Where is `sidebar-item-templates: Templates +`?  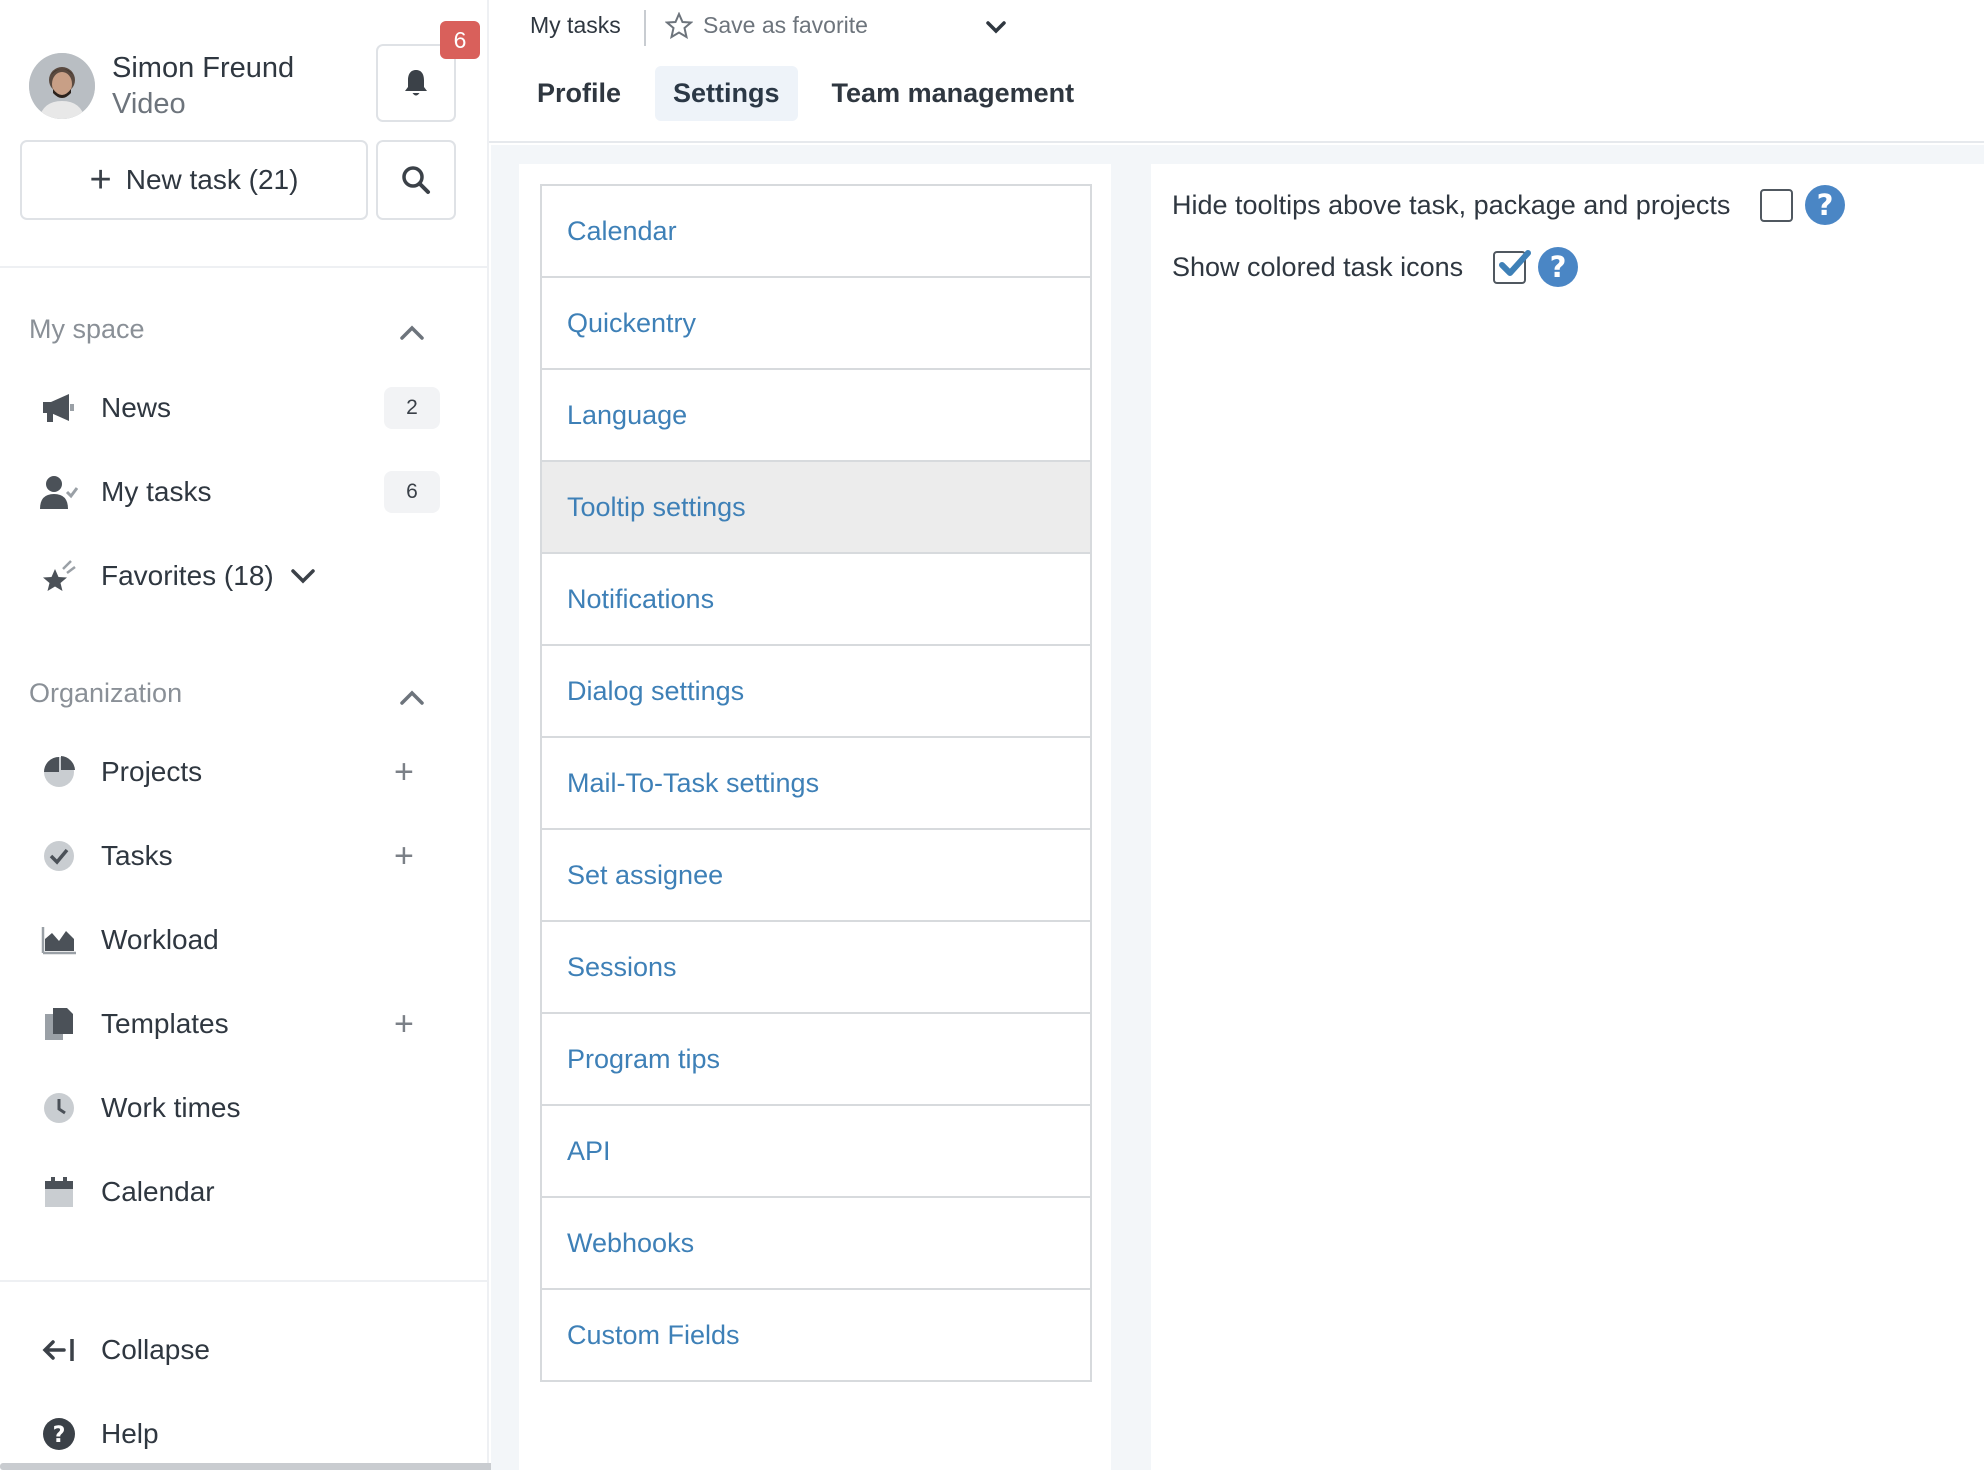
sidebar-item-templates: Templates + is located at coordinates (250, 1024).